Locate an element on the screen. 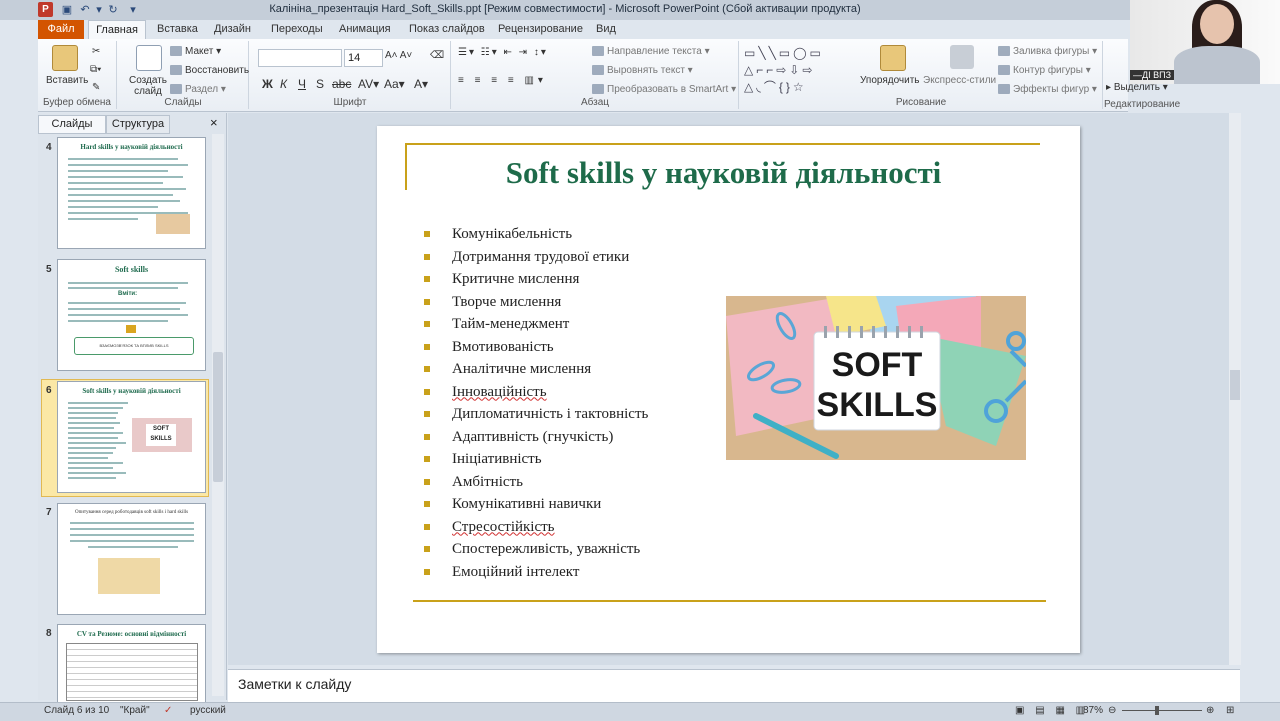  list-buttons-icon: ☰▾ ☷▾ ⇤ ⇥ ↕▾ is located at coordinates (503, 52).